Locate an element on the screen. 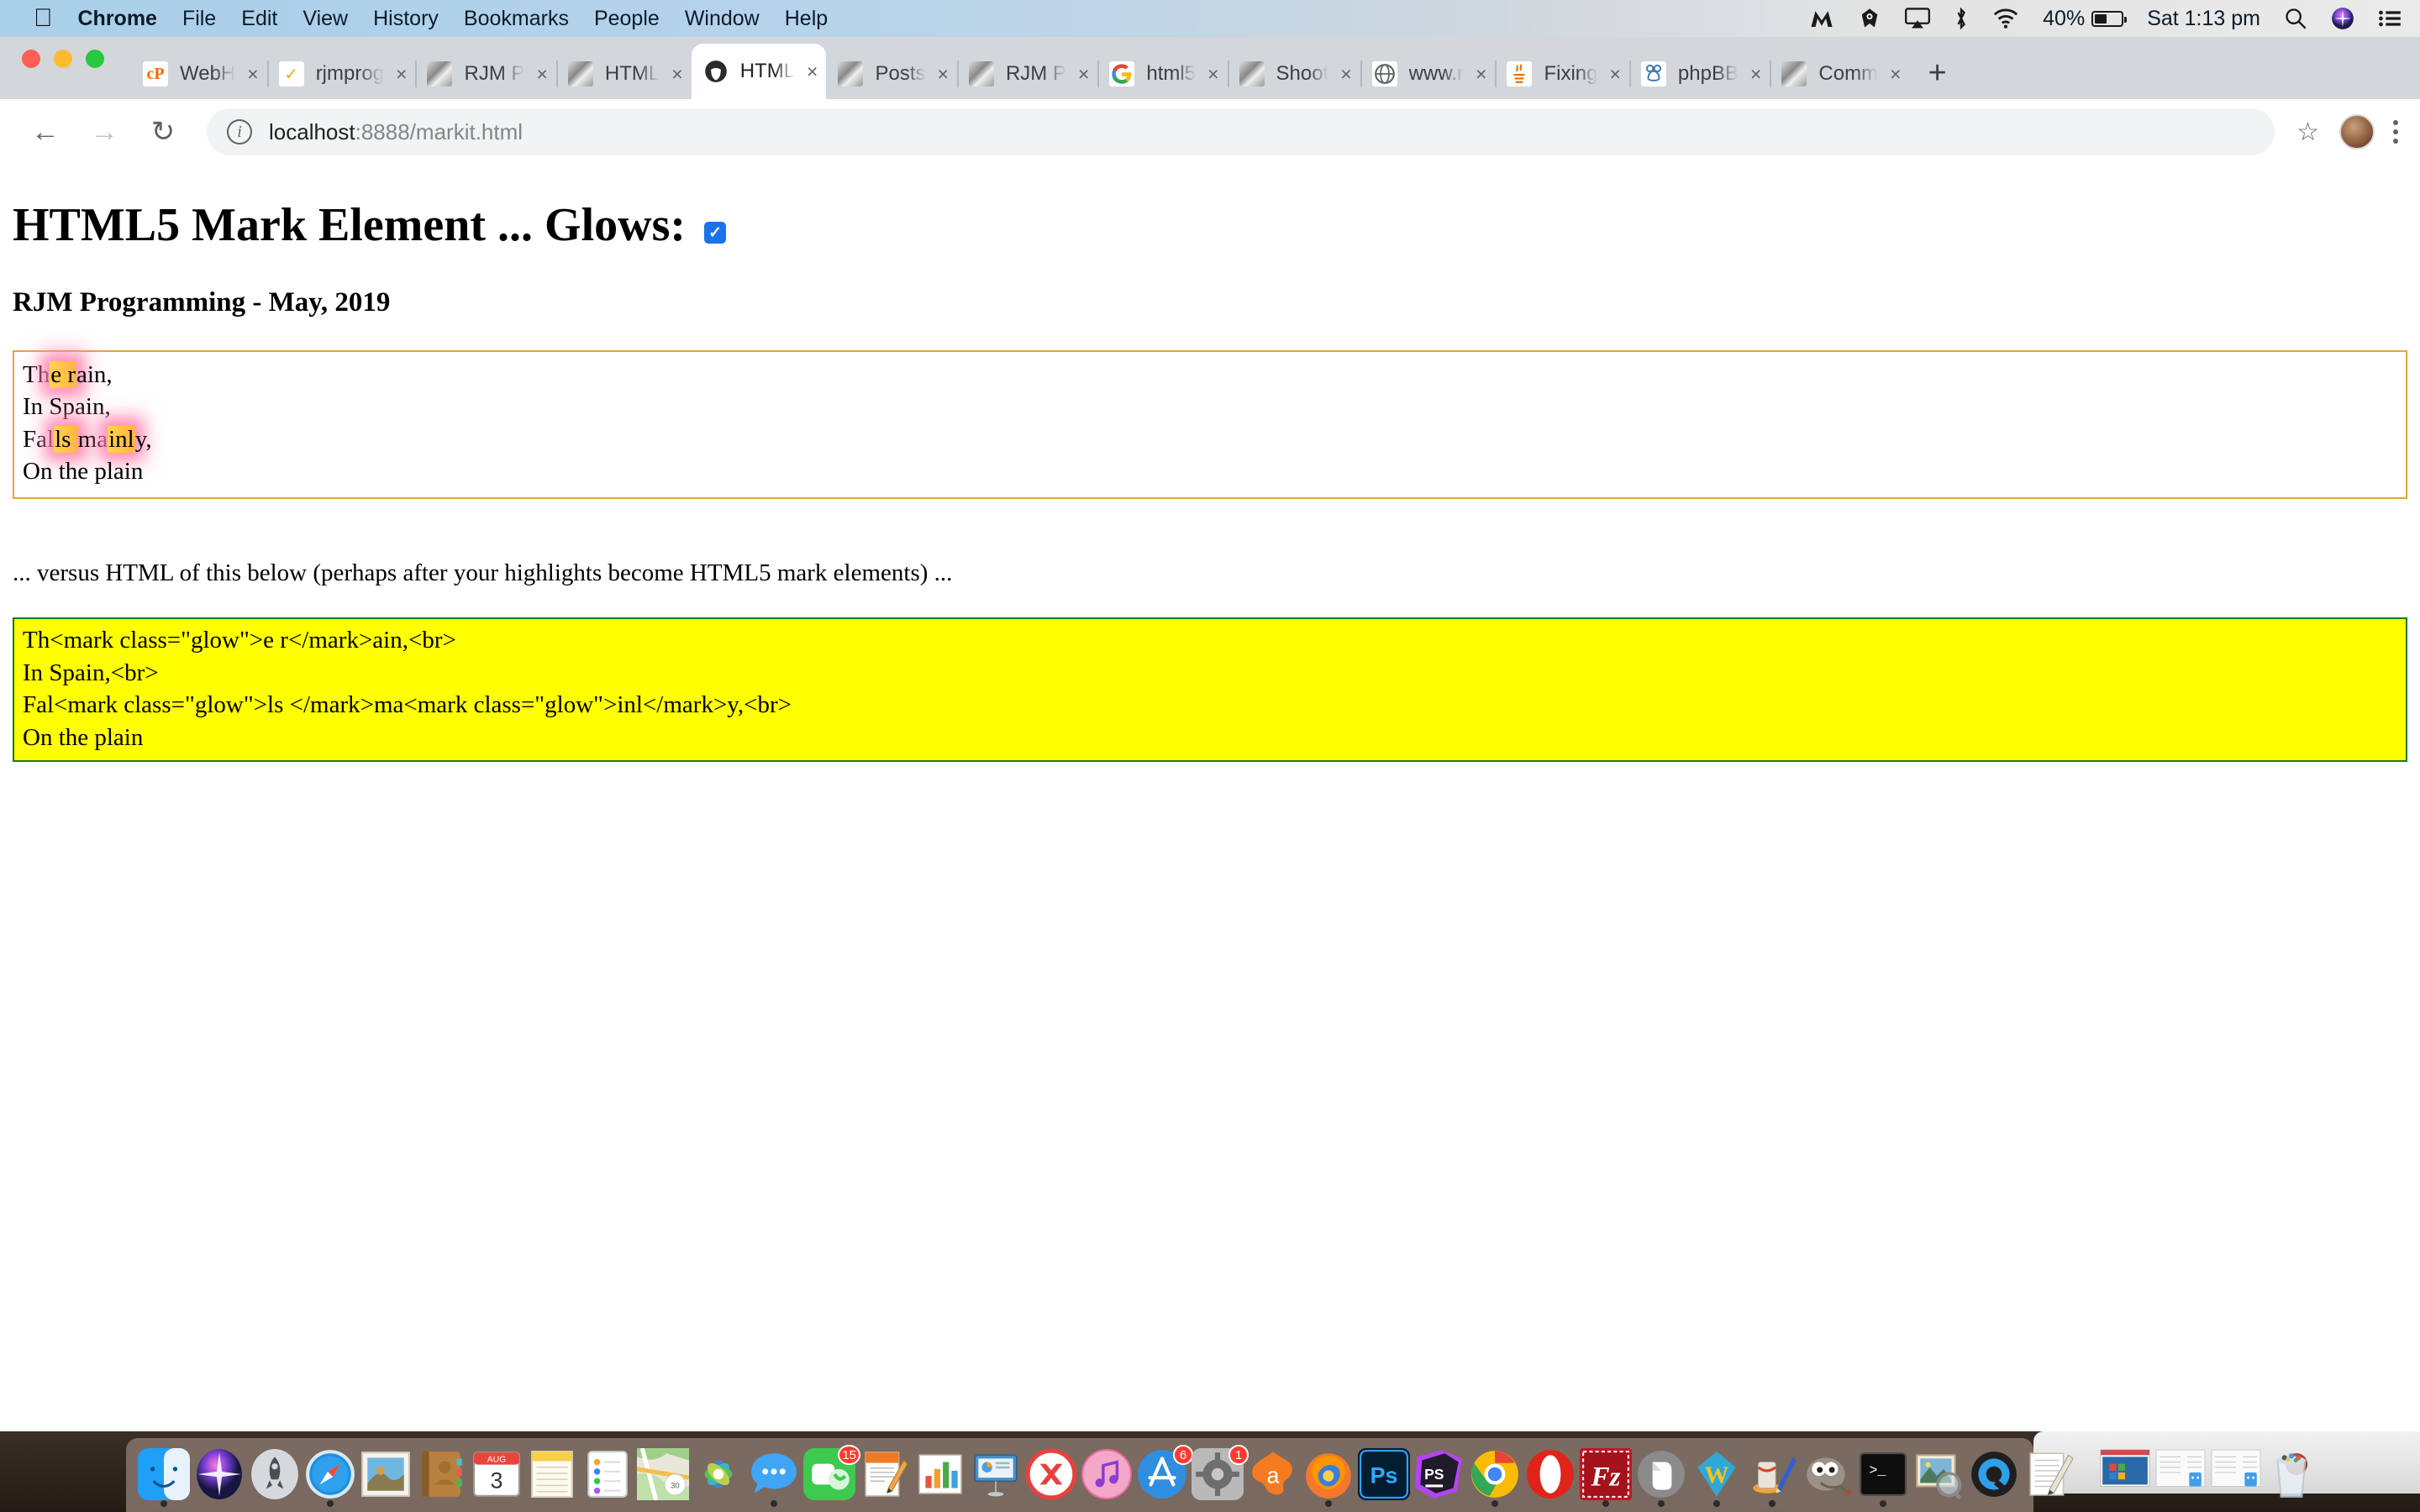 The width and height of the screenshot is (2420, 1512). tab-rjm-p-2: RJM P × is located at coordinates (1026, 74).